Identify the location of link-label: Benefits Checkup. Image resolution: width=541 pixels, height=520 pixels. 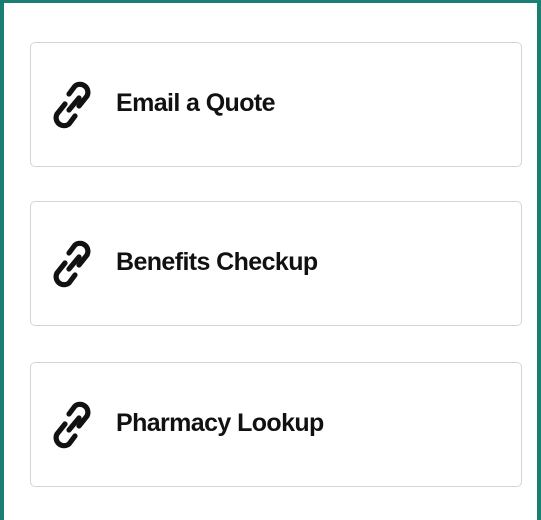
(217, 261).